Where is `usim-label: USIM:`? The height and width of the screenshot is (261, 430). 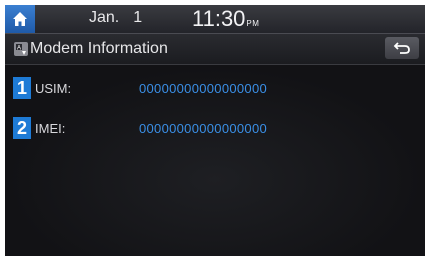
usim-label: USIM: is located at coordinates (53, 88).